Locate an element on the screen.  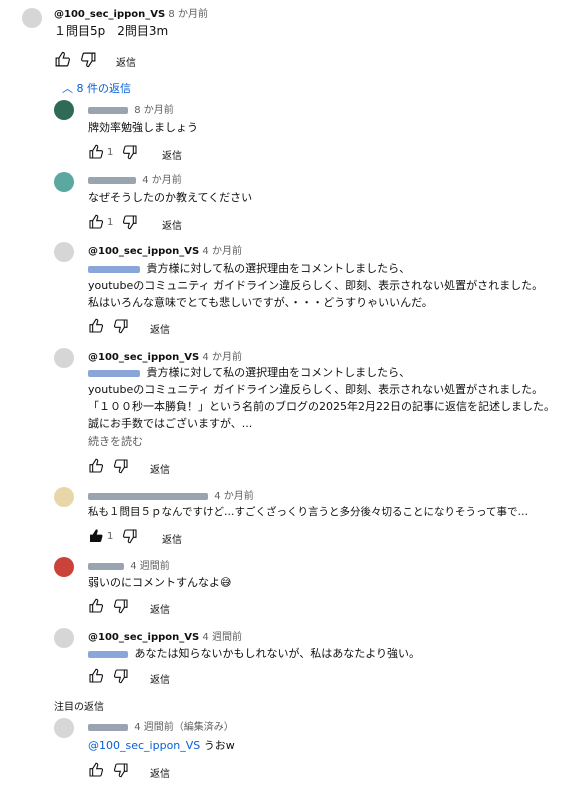
comment-meta: 4 週間前（編集済み） is located at coordinates (161, 725).